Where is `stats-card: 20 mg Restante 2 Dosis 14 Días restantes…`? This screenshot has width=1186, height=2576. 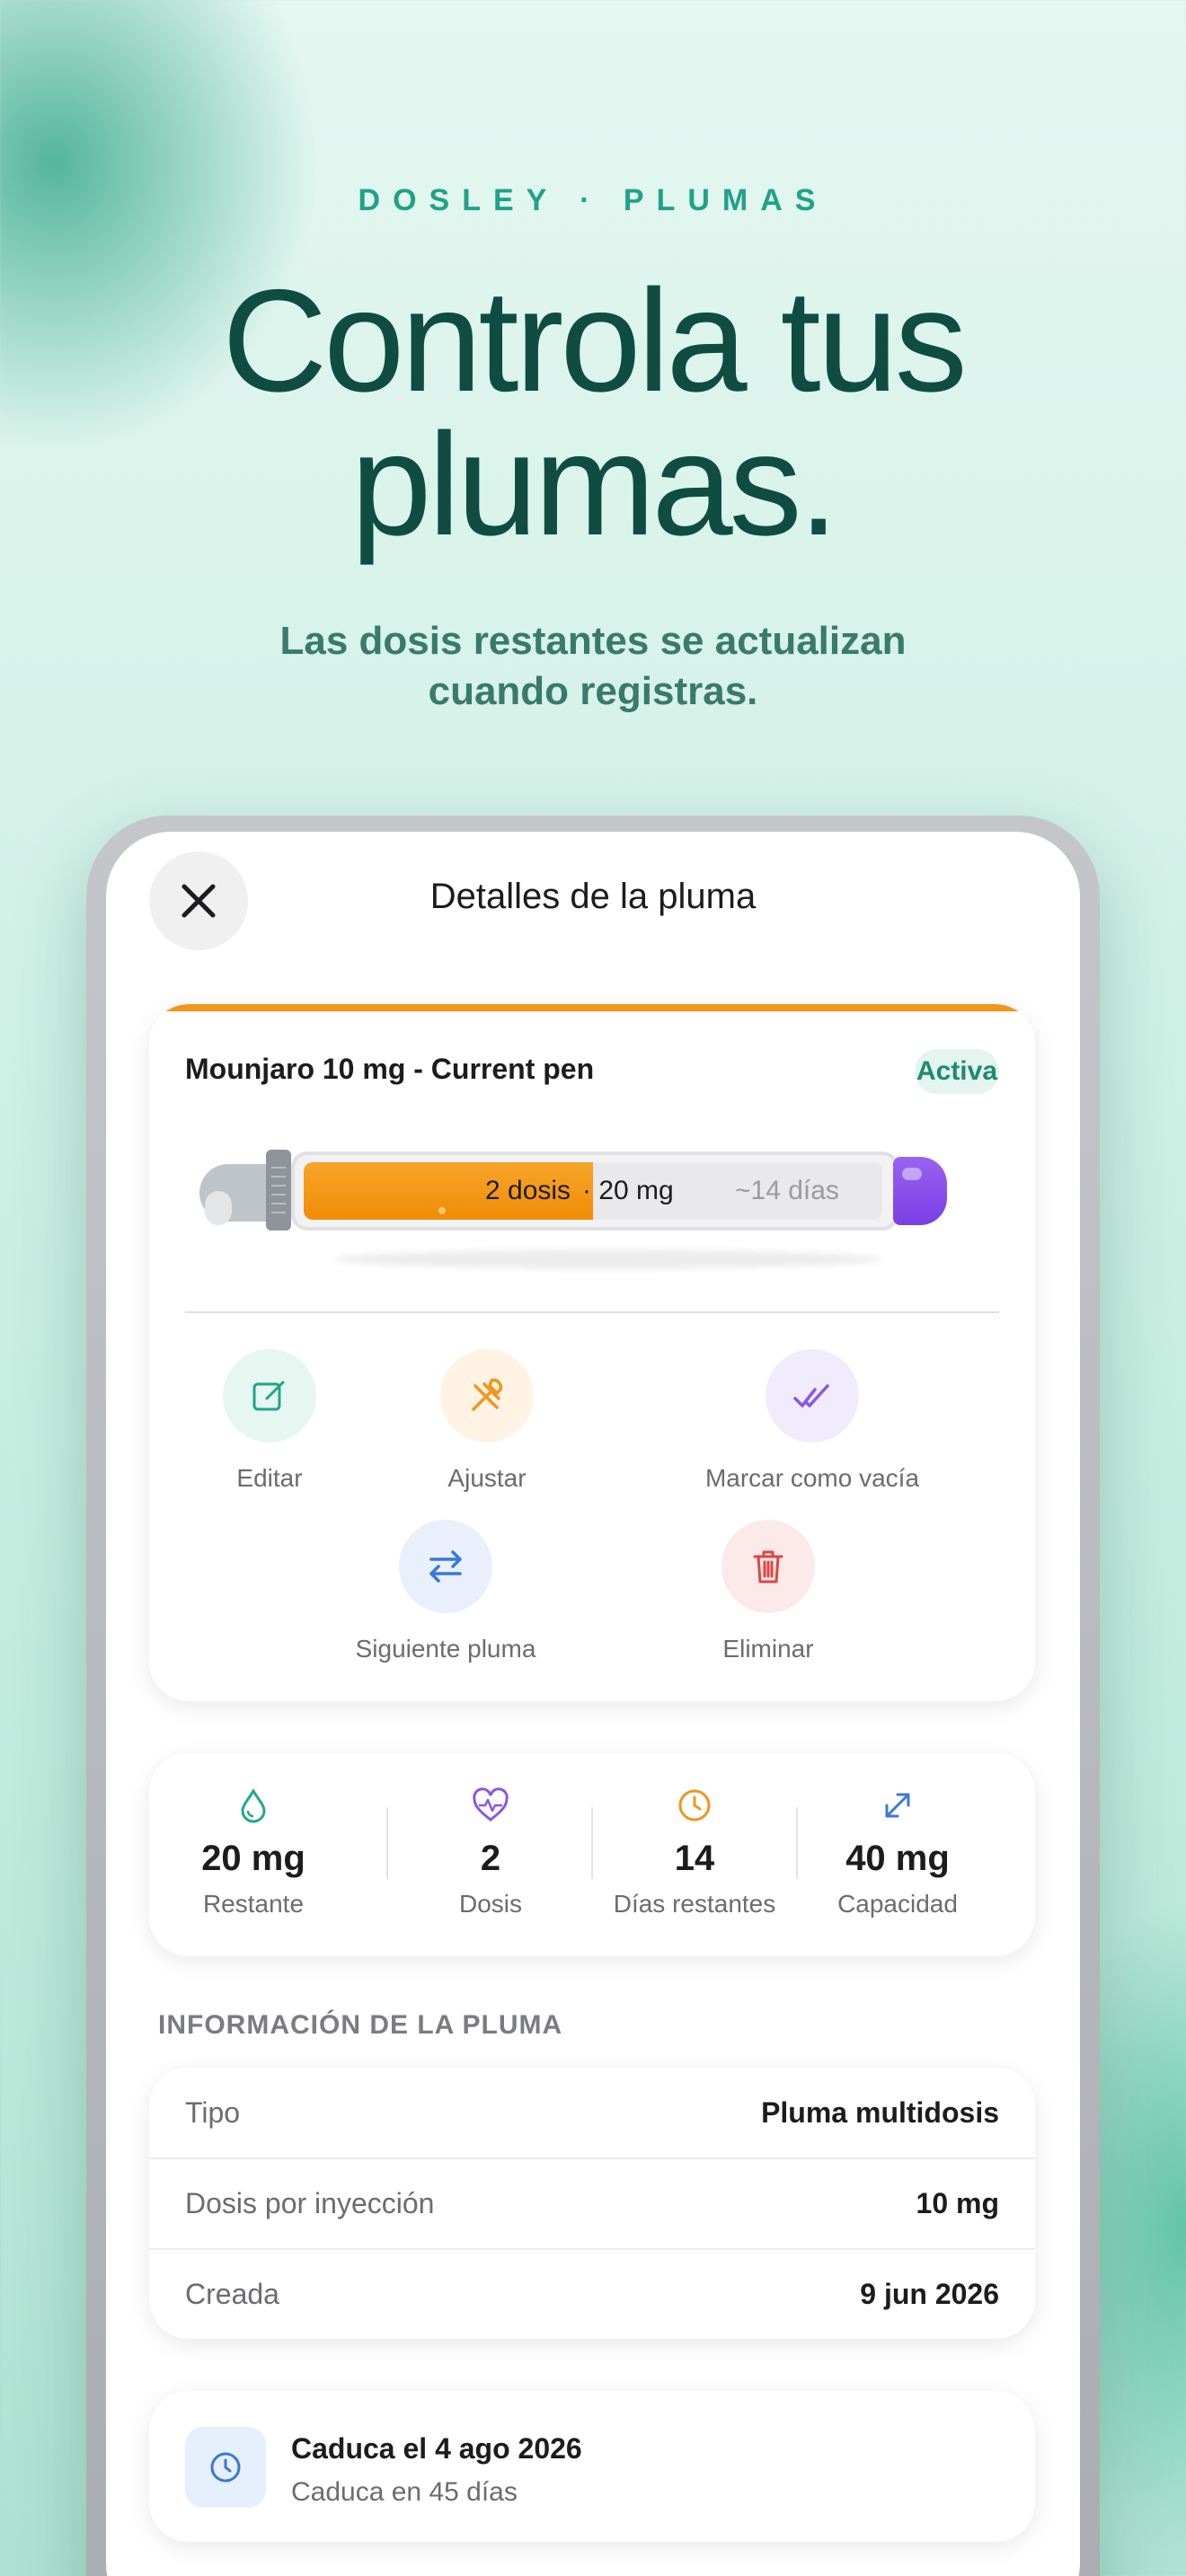 stats-card: 20 mg Restante 2 Dosis 14 Días restantes… is located at coordinates (592, 1854).